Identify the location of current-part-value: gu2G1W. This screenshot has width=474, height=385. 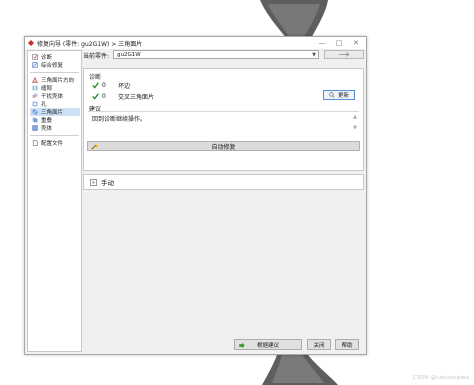
(129, 55).